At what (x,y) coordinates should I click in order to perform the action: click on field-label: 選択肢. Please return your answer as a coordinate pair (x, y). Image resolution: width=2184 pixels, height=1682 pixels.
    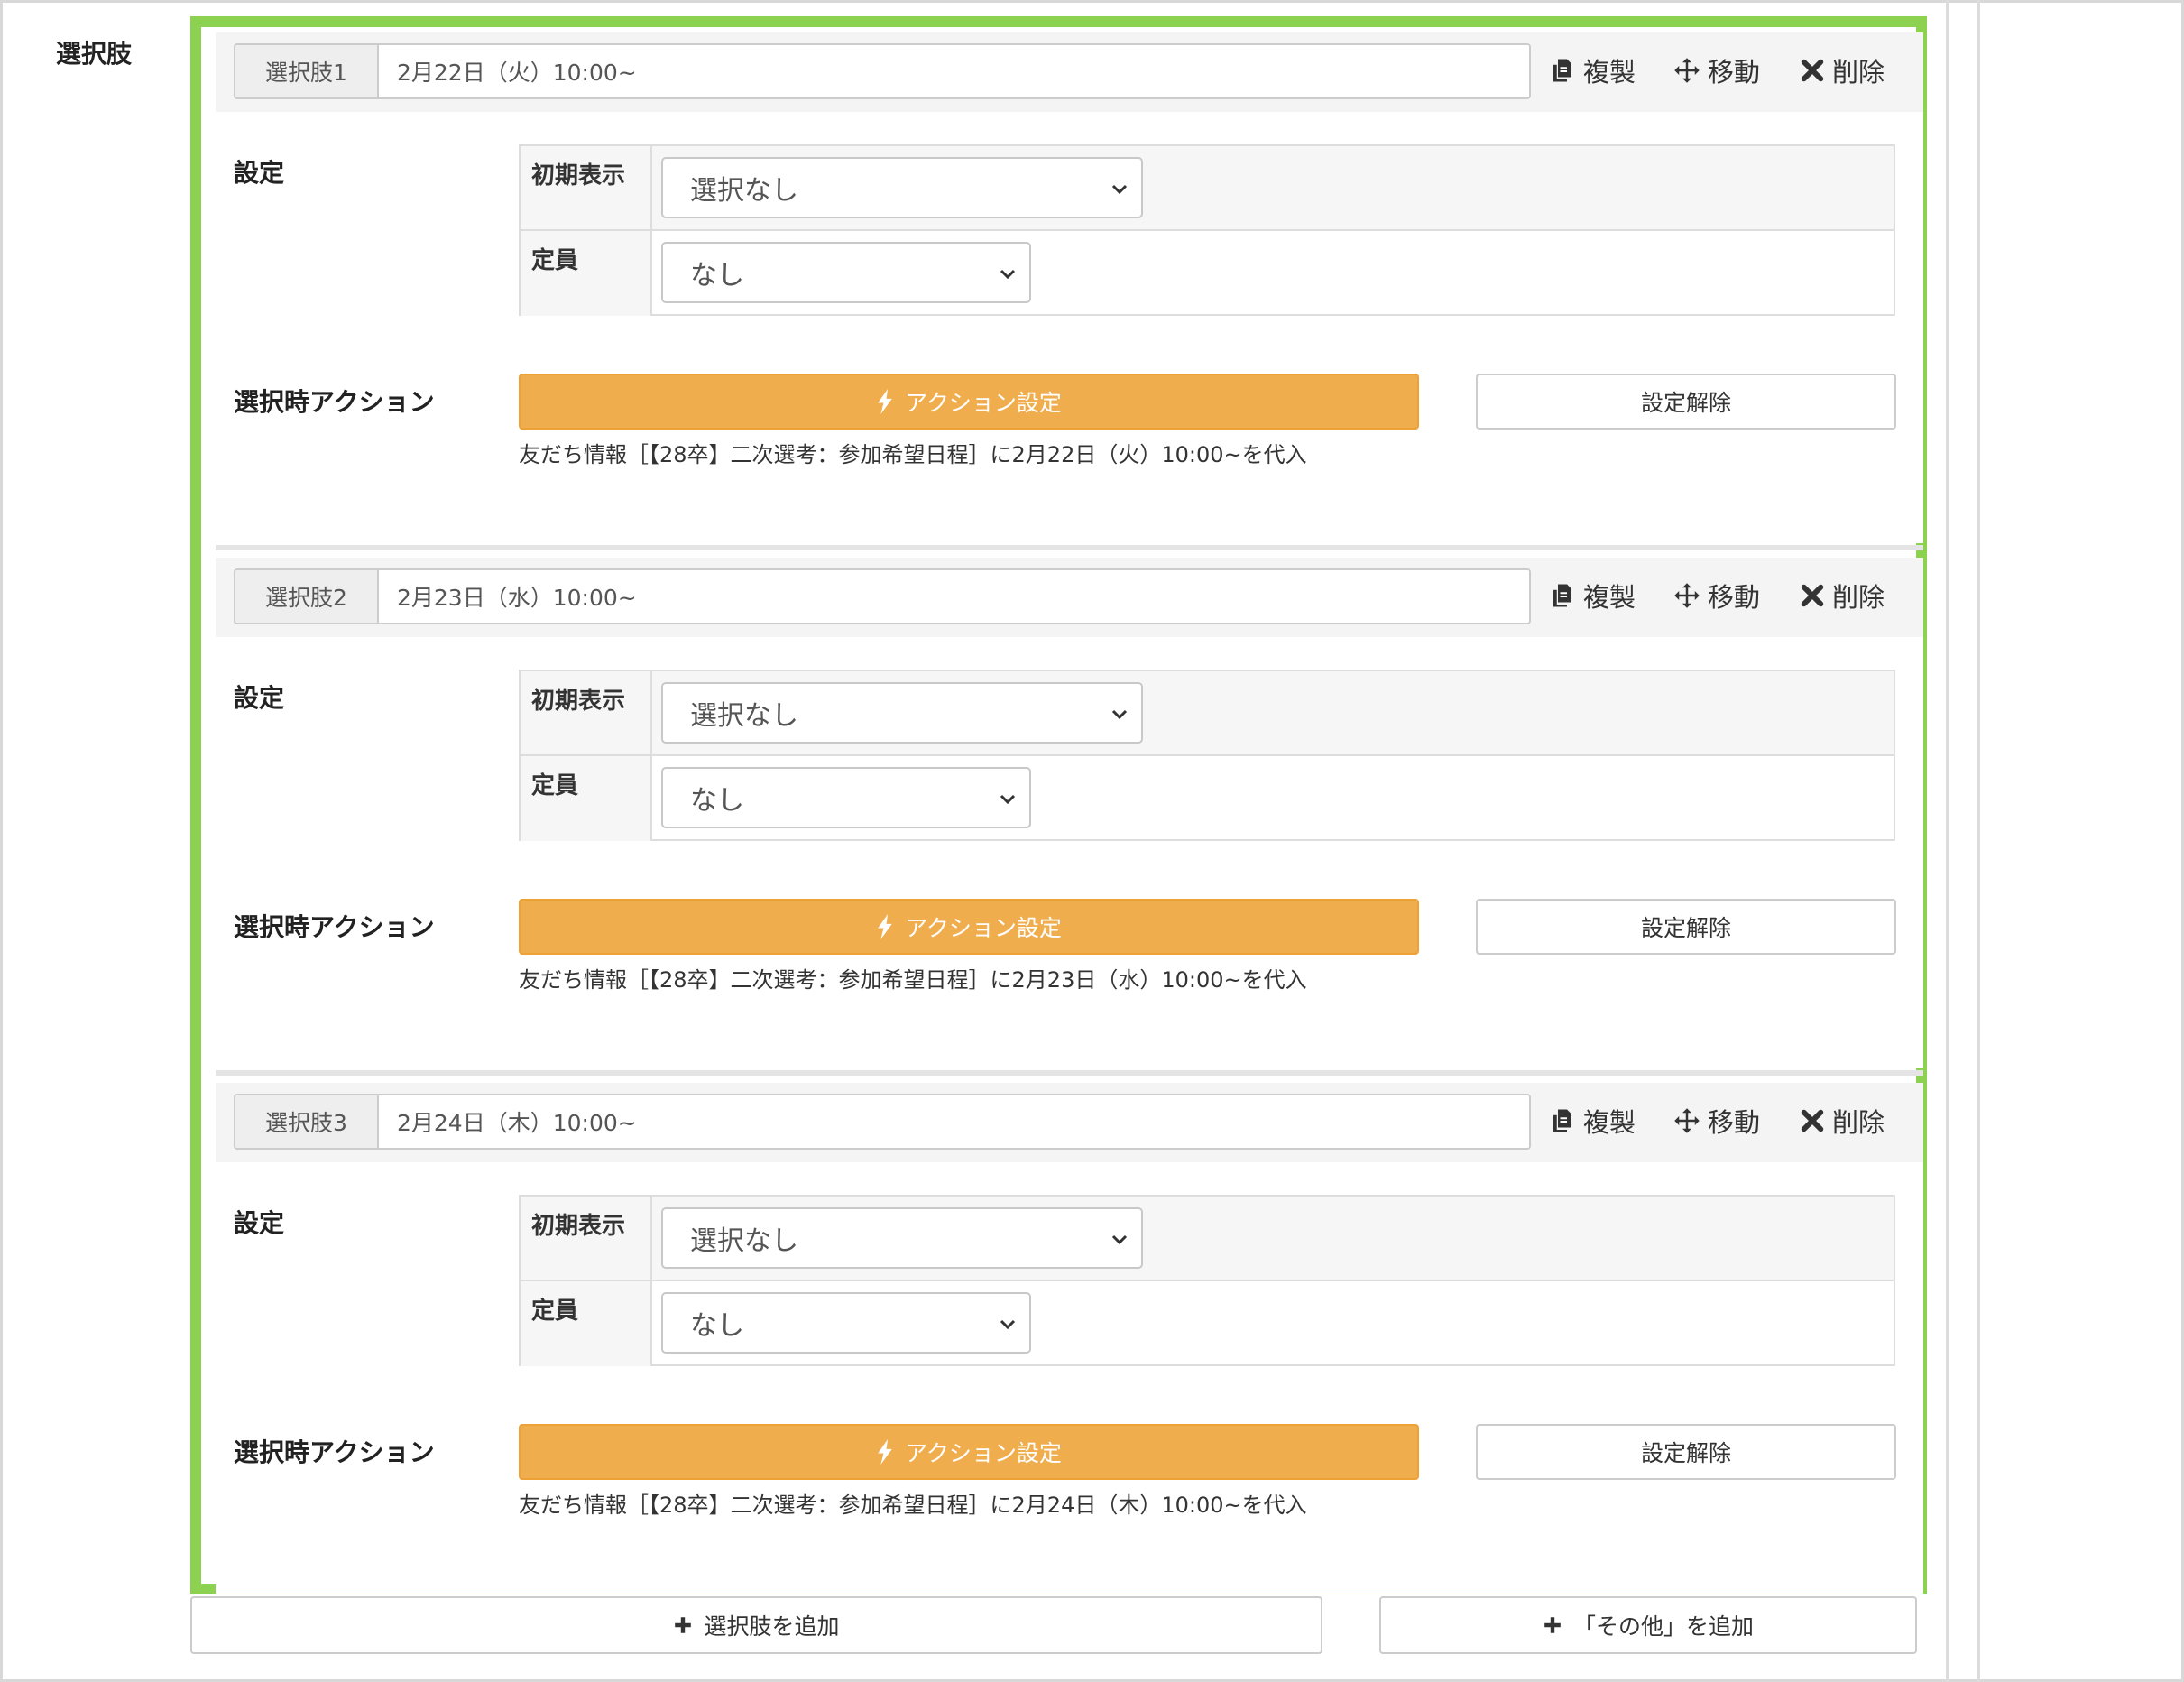
    Looking at the image, I should click on (94, 54).